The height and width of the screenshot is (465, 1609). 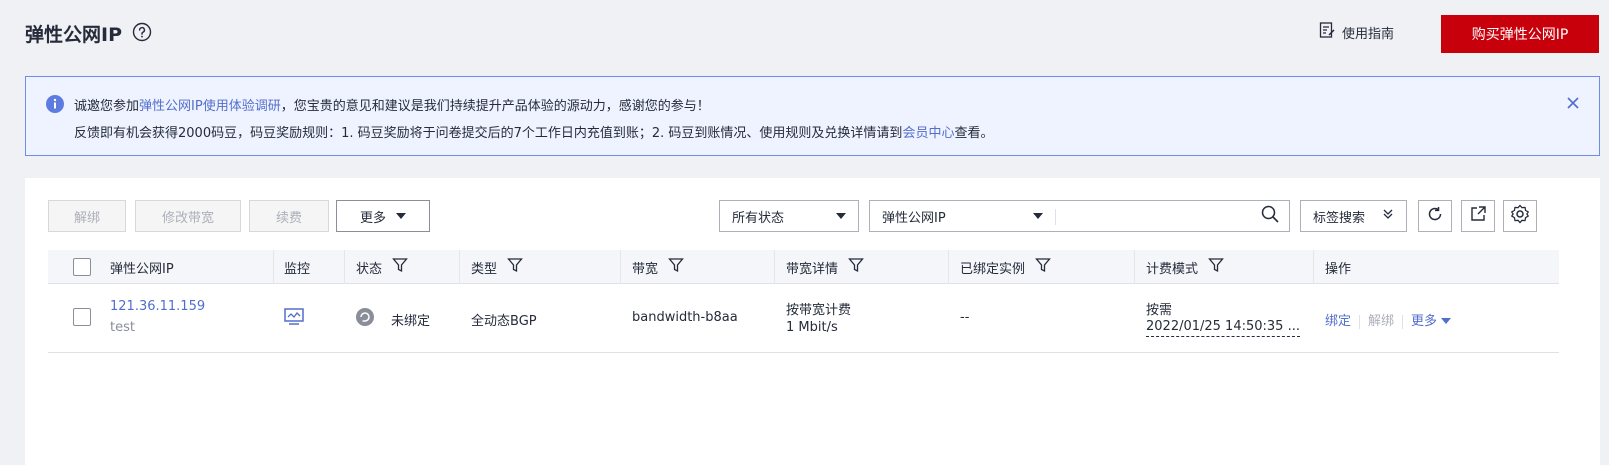 What do you see at coordinates (1573, 103) in the screenshot?
I see `close-icon` at bounding box center [1573, 103].